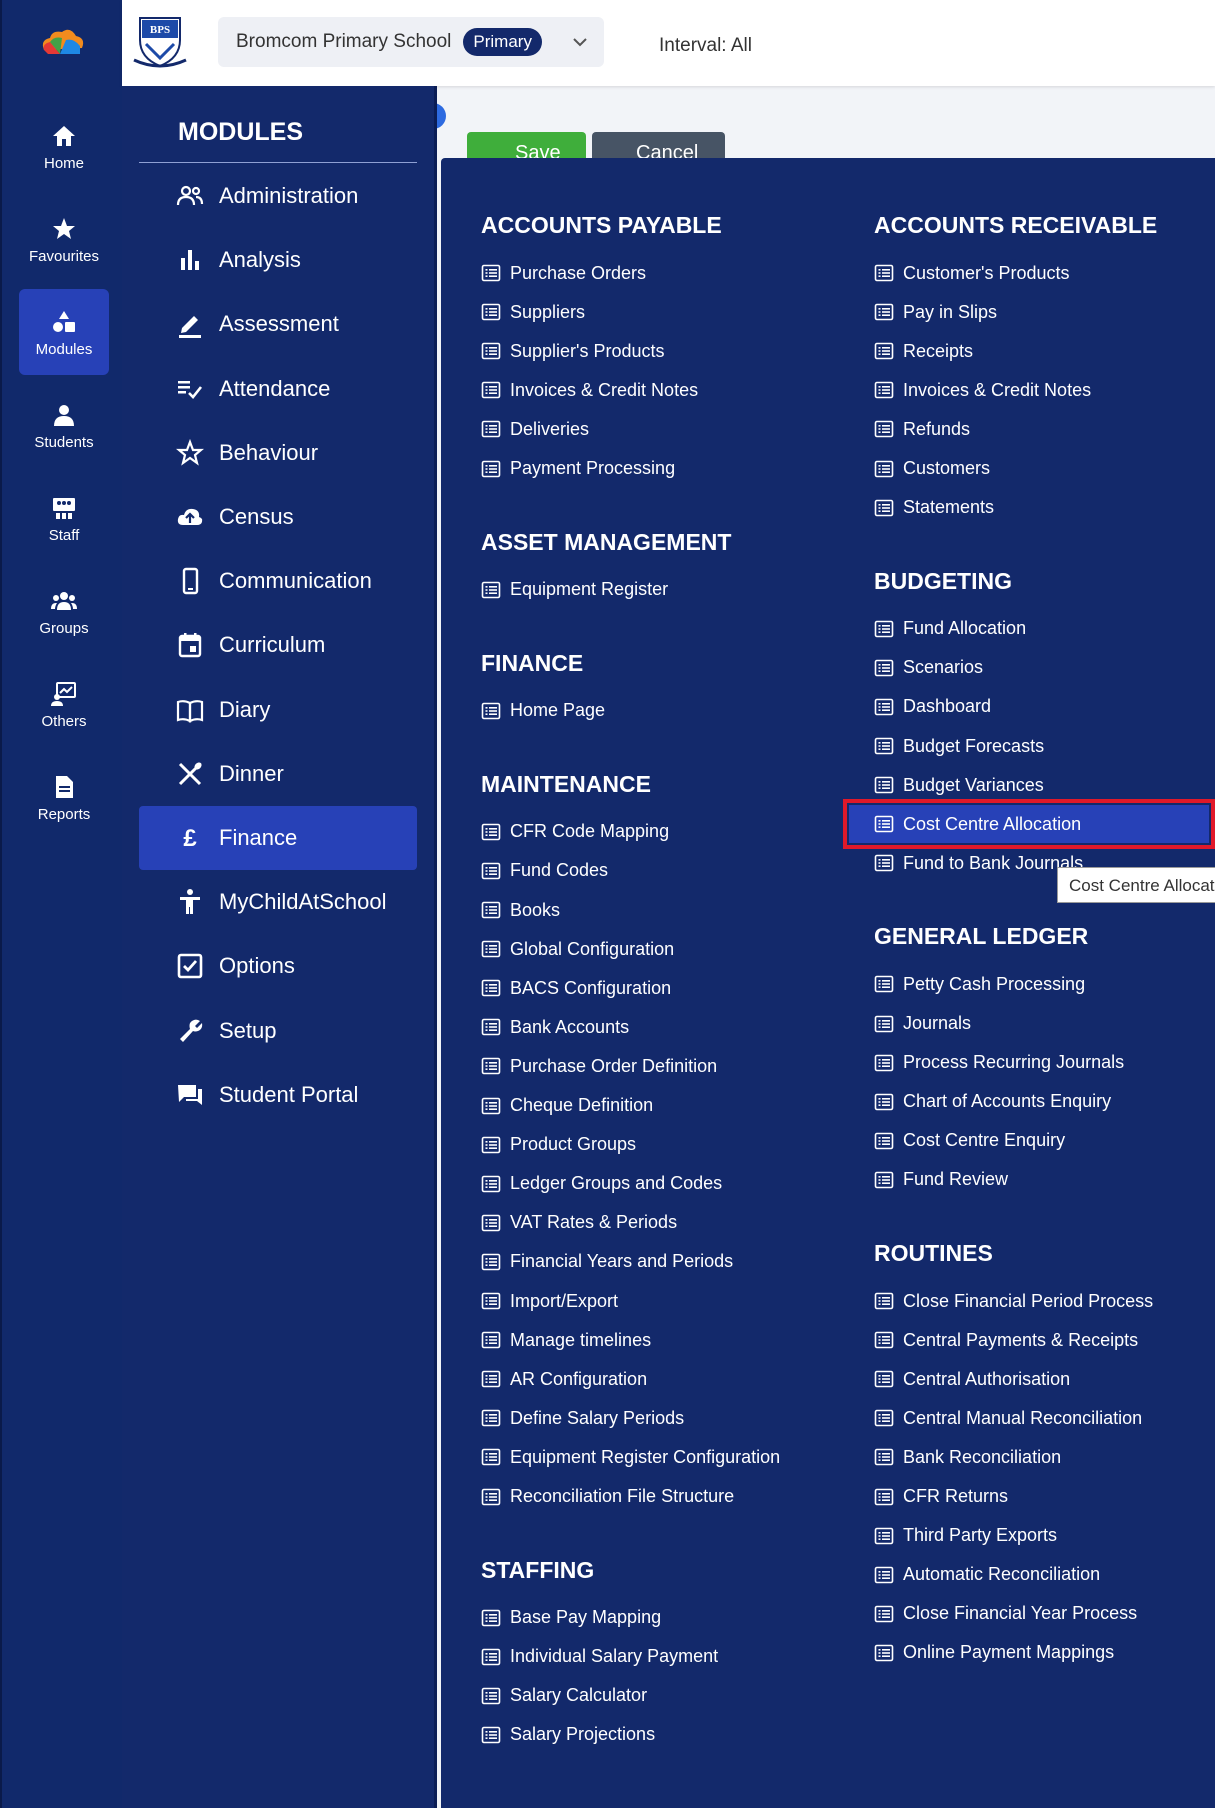  What do you see at coordinates (535, 429) in the screenshot?
I see `menu-link-deliveries: Deliveries` at bounding box center [535, 429].